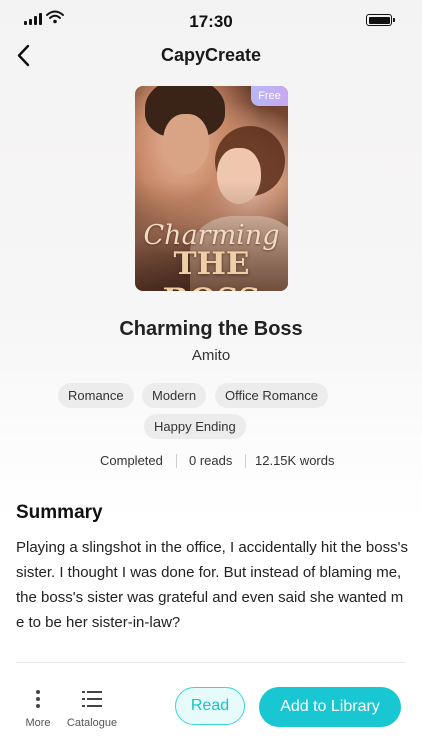 The height and width of the screenshot is (750, 422). Describe the element at coordinates (92, 699) in the screenshot. I see `catalogue-list-icon` at that location.